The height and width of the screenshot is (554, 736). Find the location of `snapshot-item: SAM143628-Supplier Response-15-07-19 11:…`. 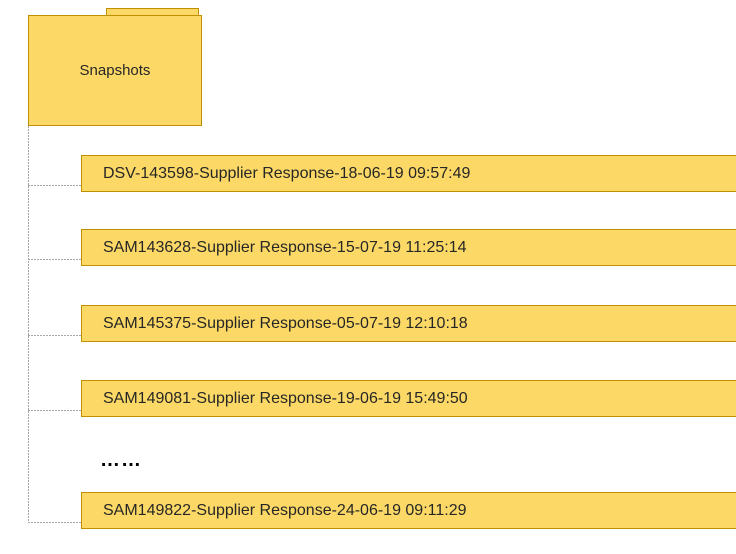

snapshot-item: SAM143628-Supplier Response-15-07-19 11:… is located at coordinates (408, 247).